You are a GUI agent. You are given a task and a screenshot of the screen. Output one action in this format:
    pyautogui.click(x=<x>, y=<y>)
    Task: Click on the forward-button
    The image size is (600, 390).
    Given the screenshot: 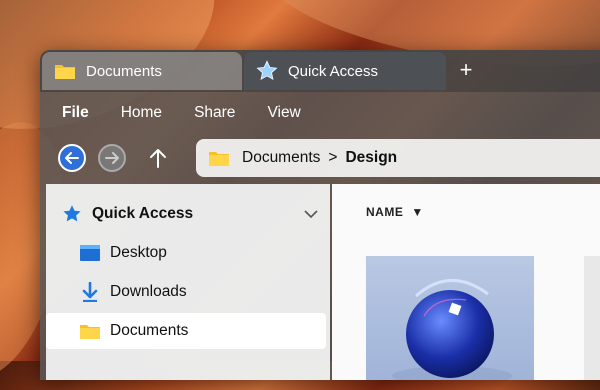 What is the action you would take?
    pyautogui.click(x=112, y=158)
    